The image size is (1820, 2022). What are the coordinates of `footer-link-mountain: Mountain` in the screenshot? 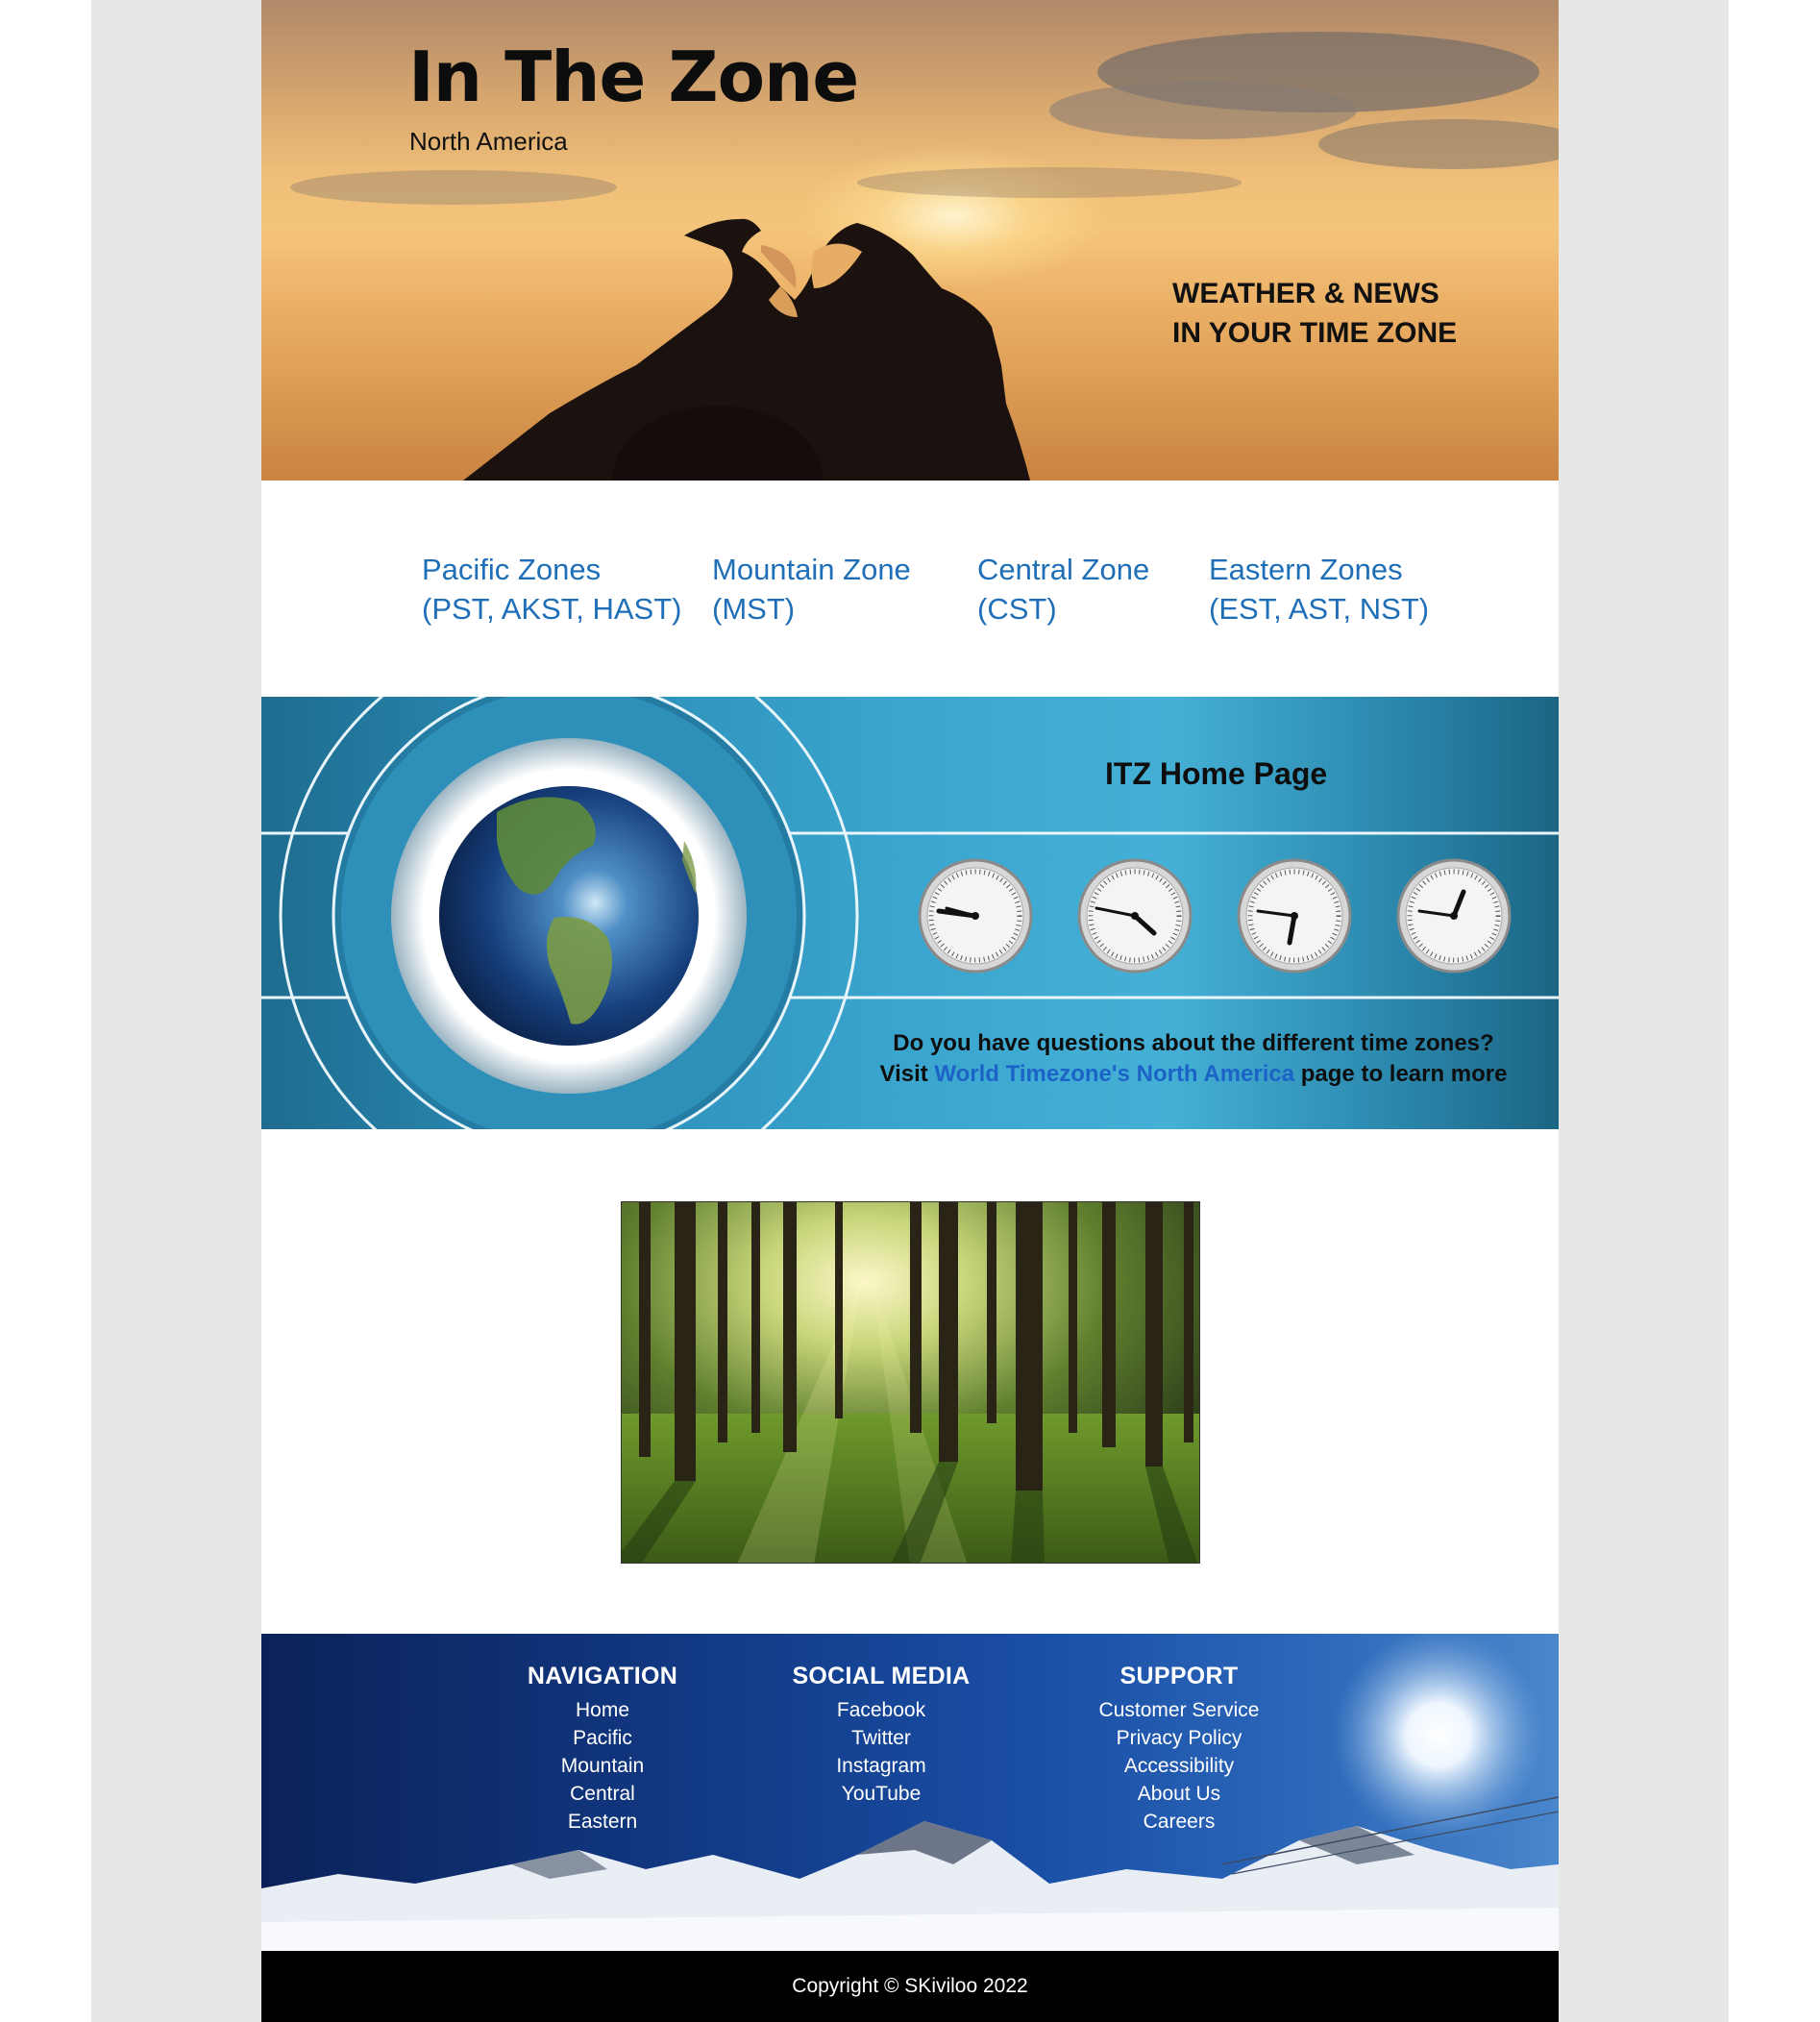 It's located at (602, 1766).